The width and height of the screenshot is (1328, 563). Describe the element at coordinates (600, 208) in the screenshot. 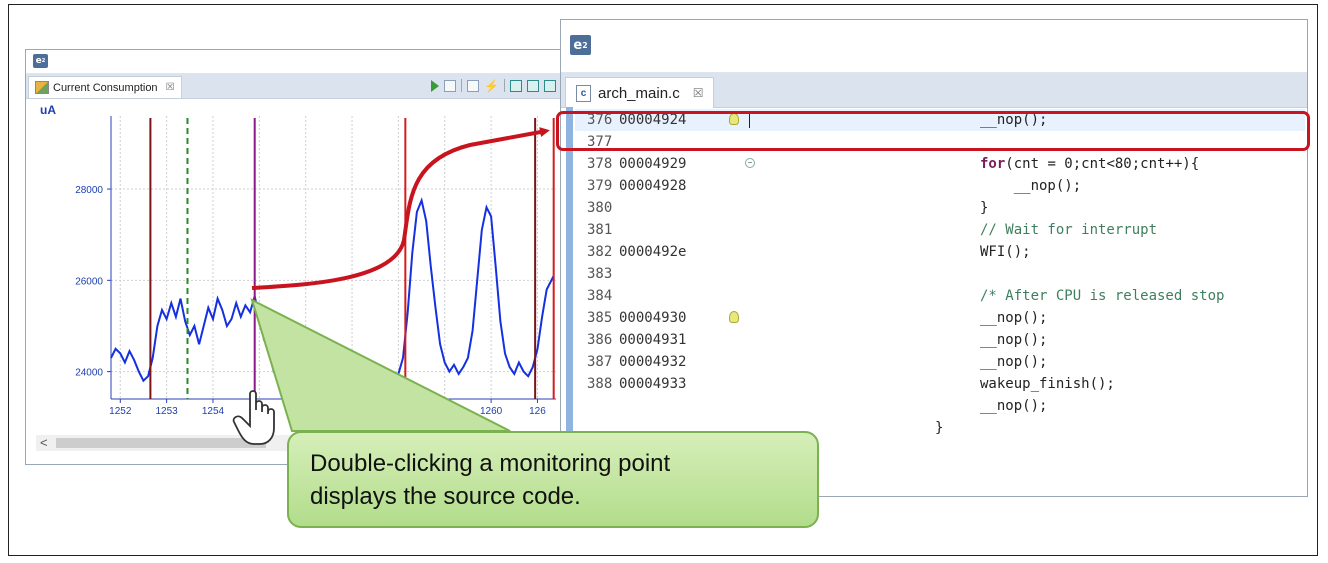

I see `line-number: 380` at that location.